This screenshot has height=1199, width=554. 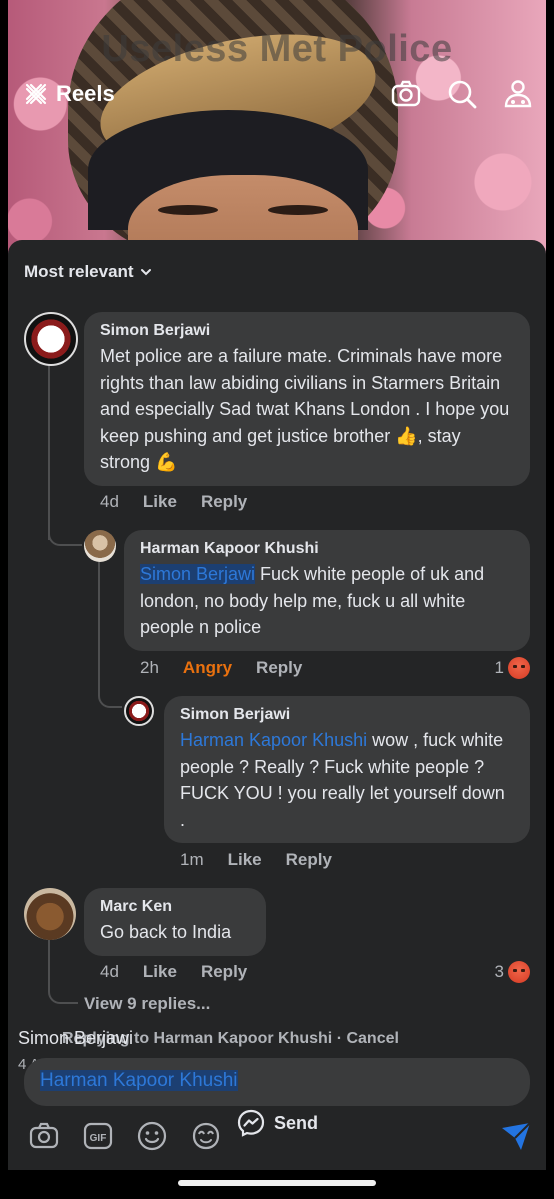 What do you see at coordinates (273, 740) in the screenshot?
I see `mention-link: Harman Kapoor Khushi` at bounding box center [273, 740].